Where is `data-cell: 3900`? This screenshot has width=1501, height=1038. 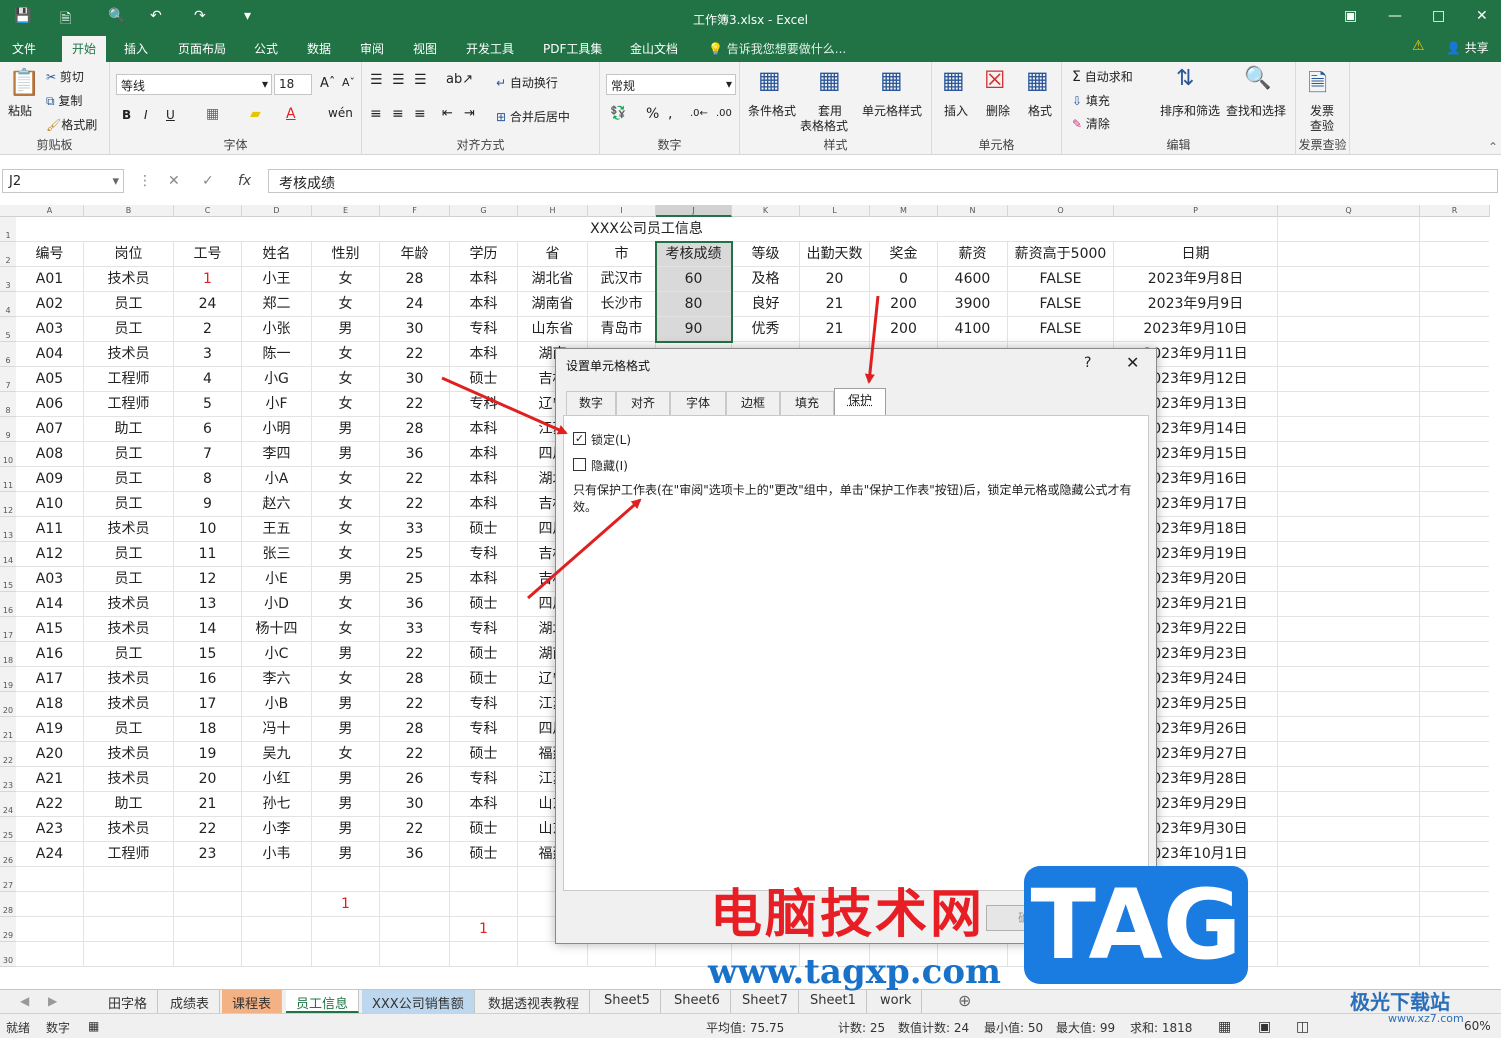 data-cell: 3900 is located at coordinates (973, 304).